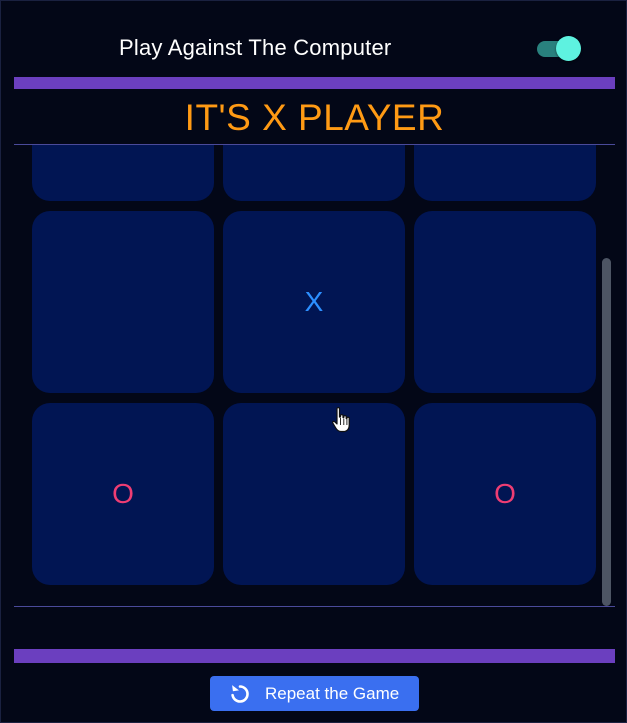 Image resolution: width=627 pixels, height=723 pixels. Describe the element at coordinates (240, 694) in the screenshot. I see `refresh-icon` at that location.